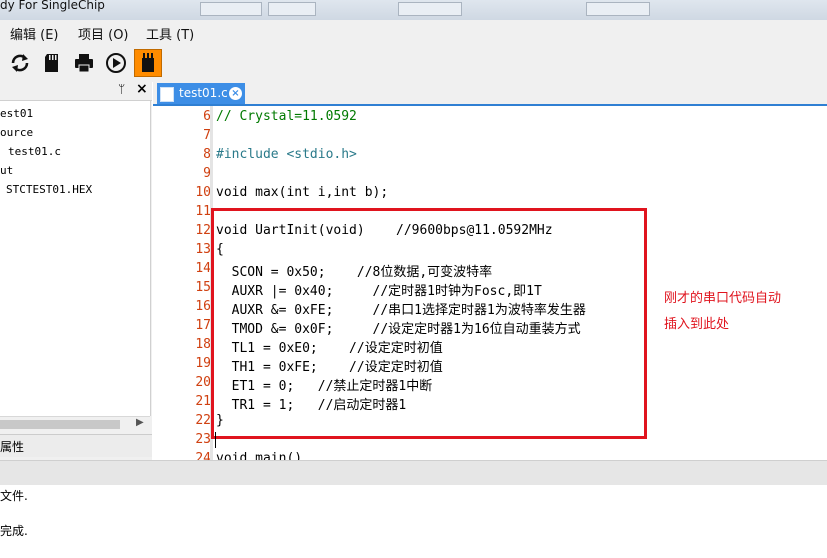  Describe the element at coordinates (60, 424) in the screenshot. I see `scrollbar-thumb` at that location.